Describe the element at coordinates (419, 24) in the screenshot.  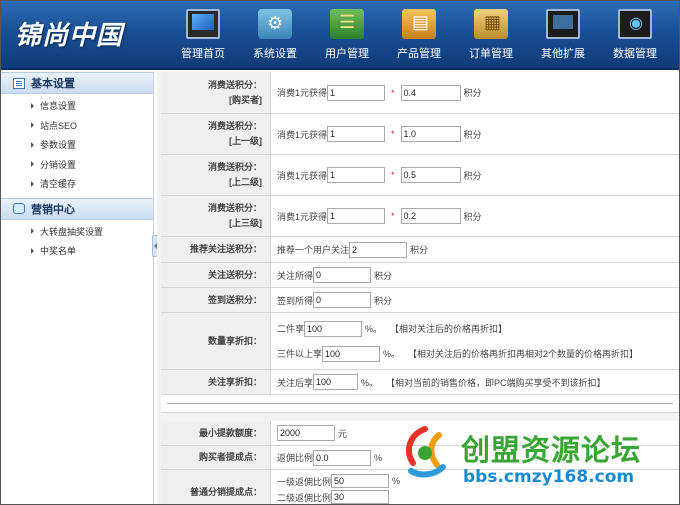
I see `product-icon` at that location.